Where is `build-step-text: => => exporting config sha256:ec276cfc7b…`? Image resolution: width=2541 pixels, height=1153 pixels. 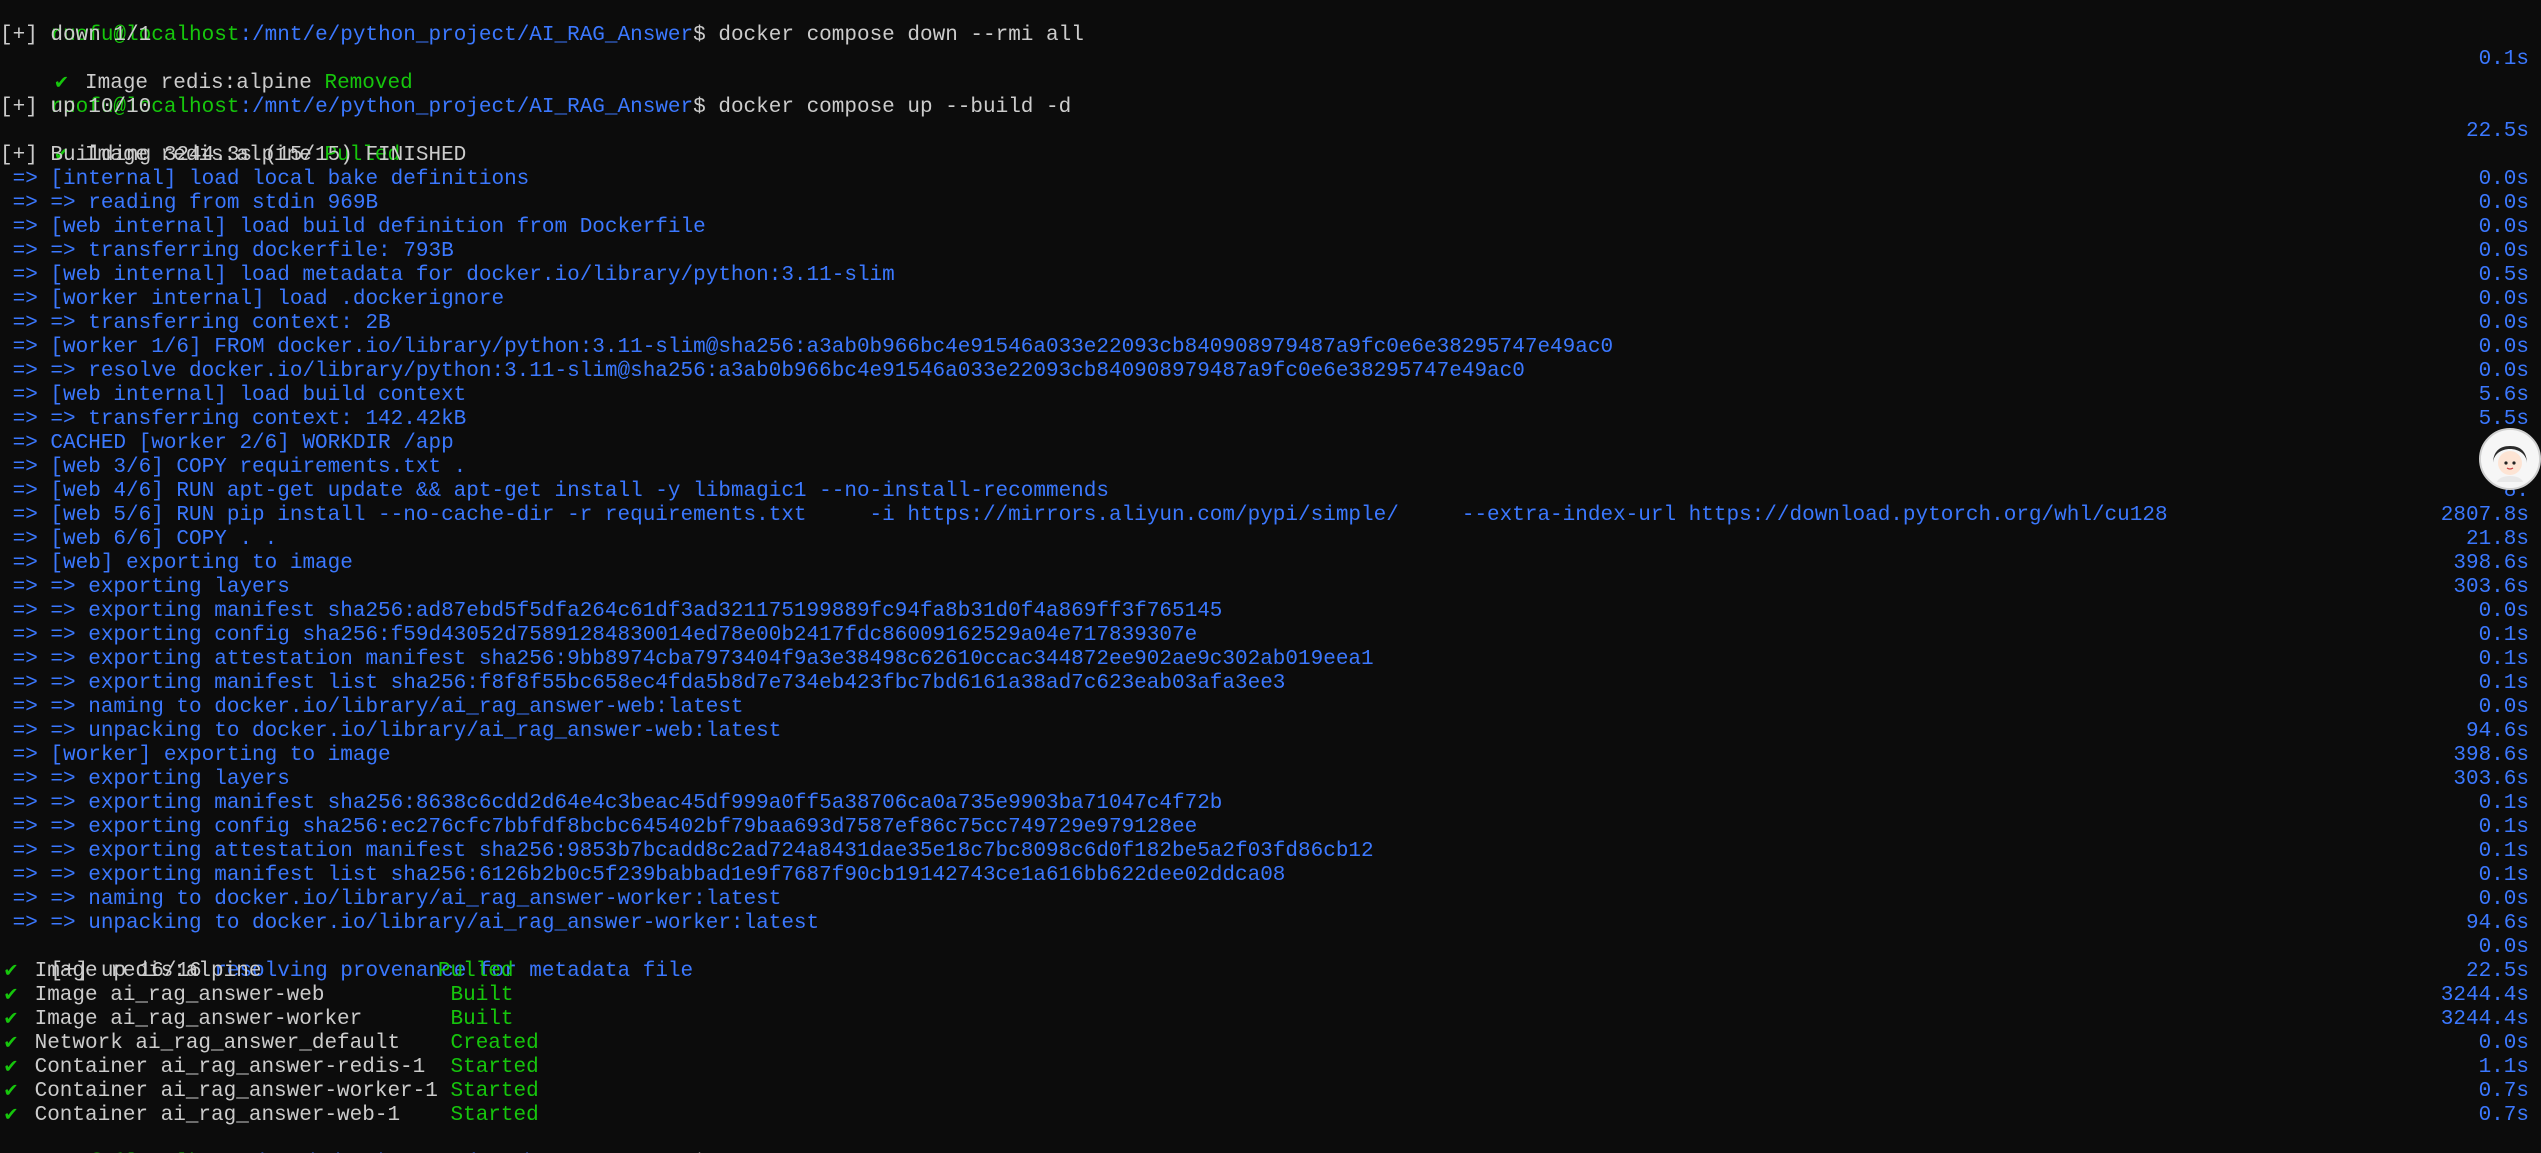
build-step-text: => => exporting config sha256:ec276cfc7b… is located at coordinates (599, 827).